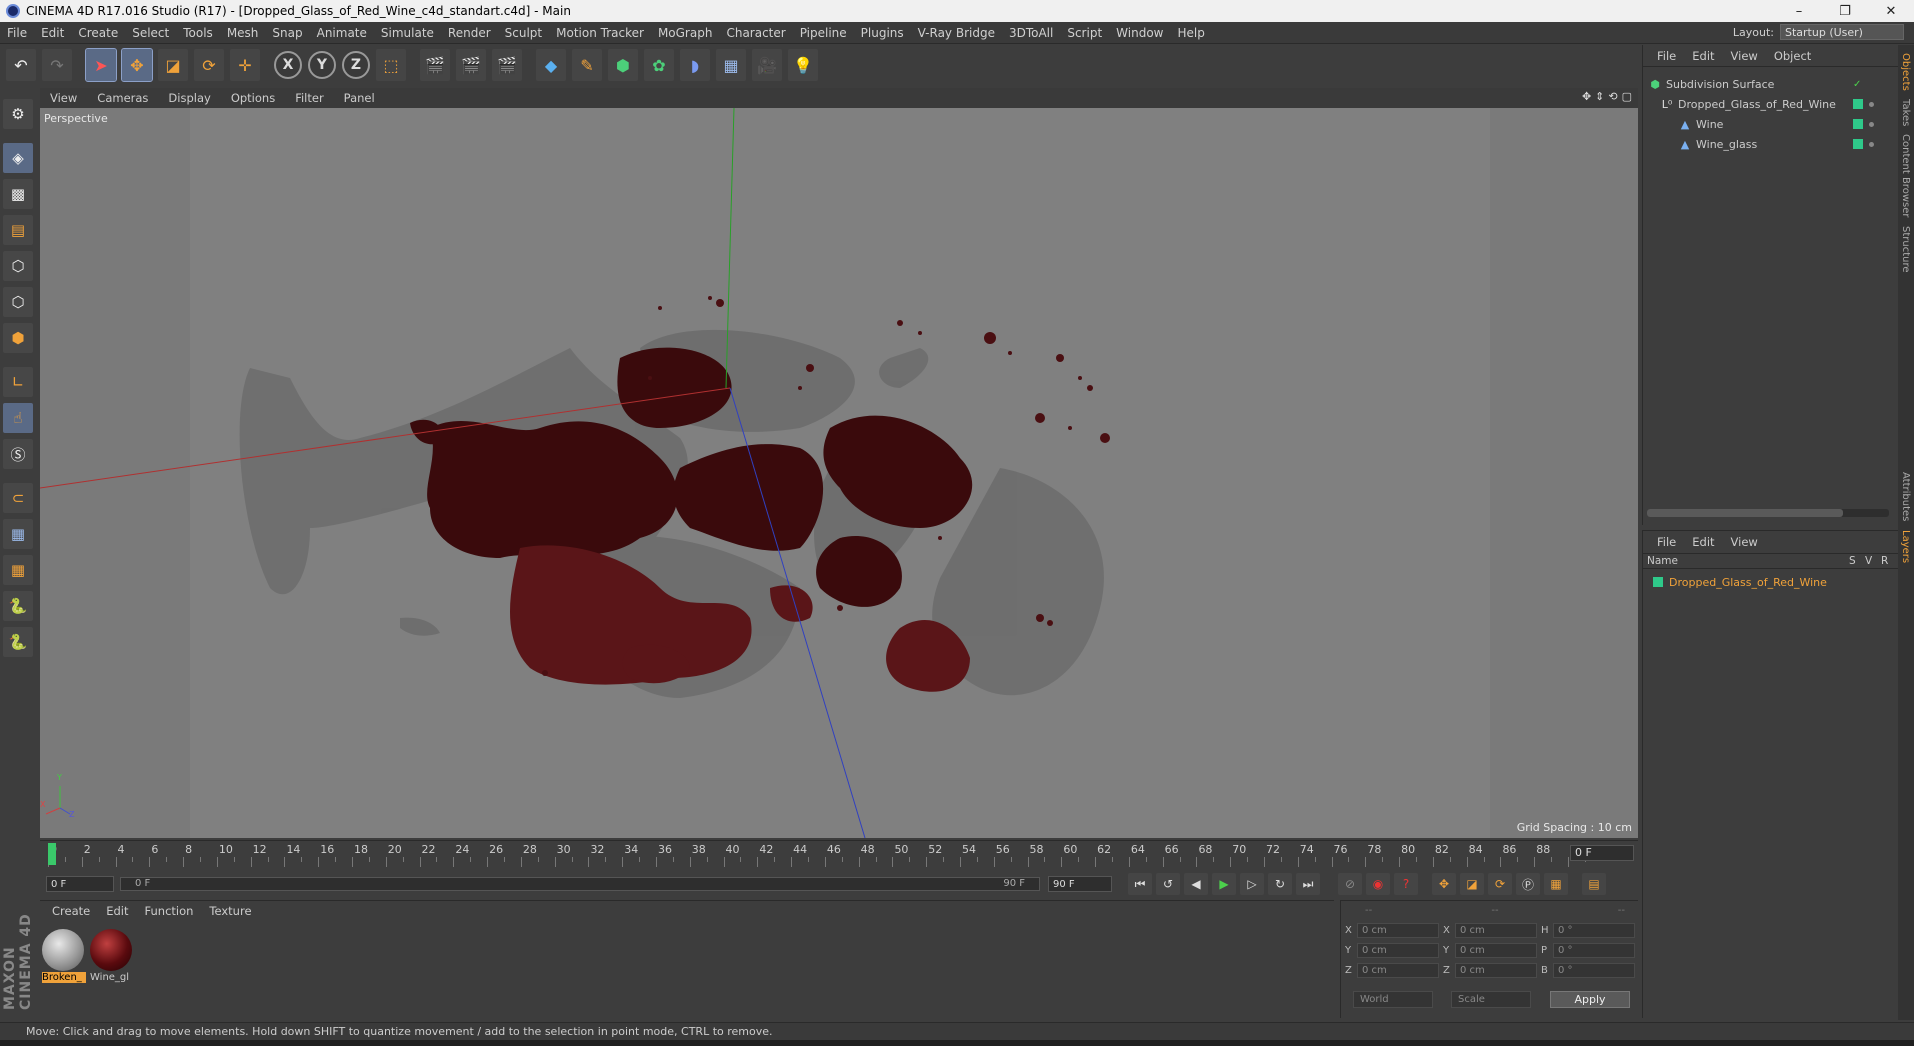 Image resolution: width=1914 pixels, height=1046 pixels. Describe the element at coordinates (1378, 884) in the screenshot. I see `autokey-icon: ◉` at that location.